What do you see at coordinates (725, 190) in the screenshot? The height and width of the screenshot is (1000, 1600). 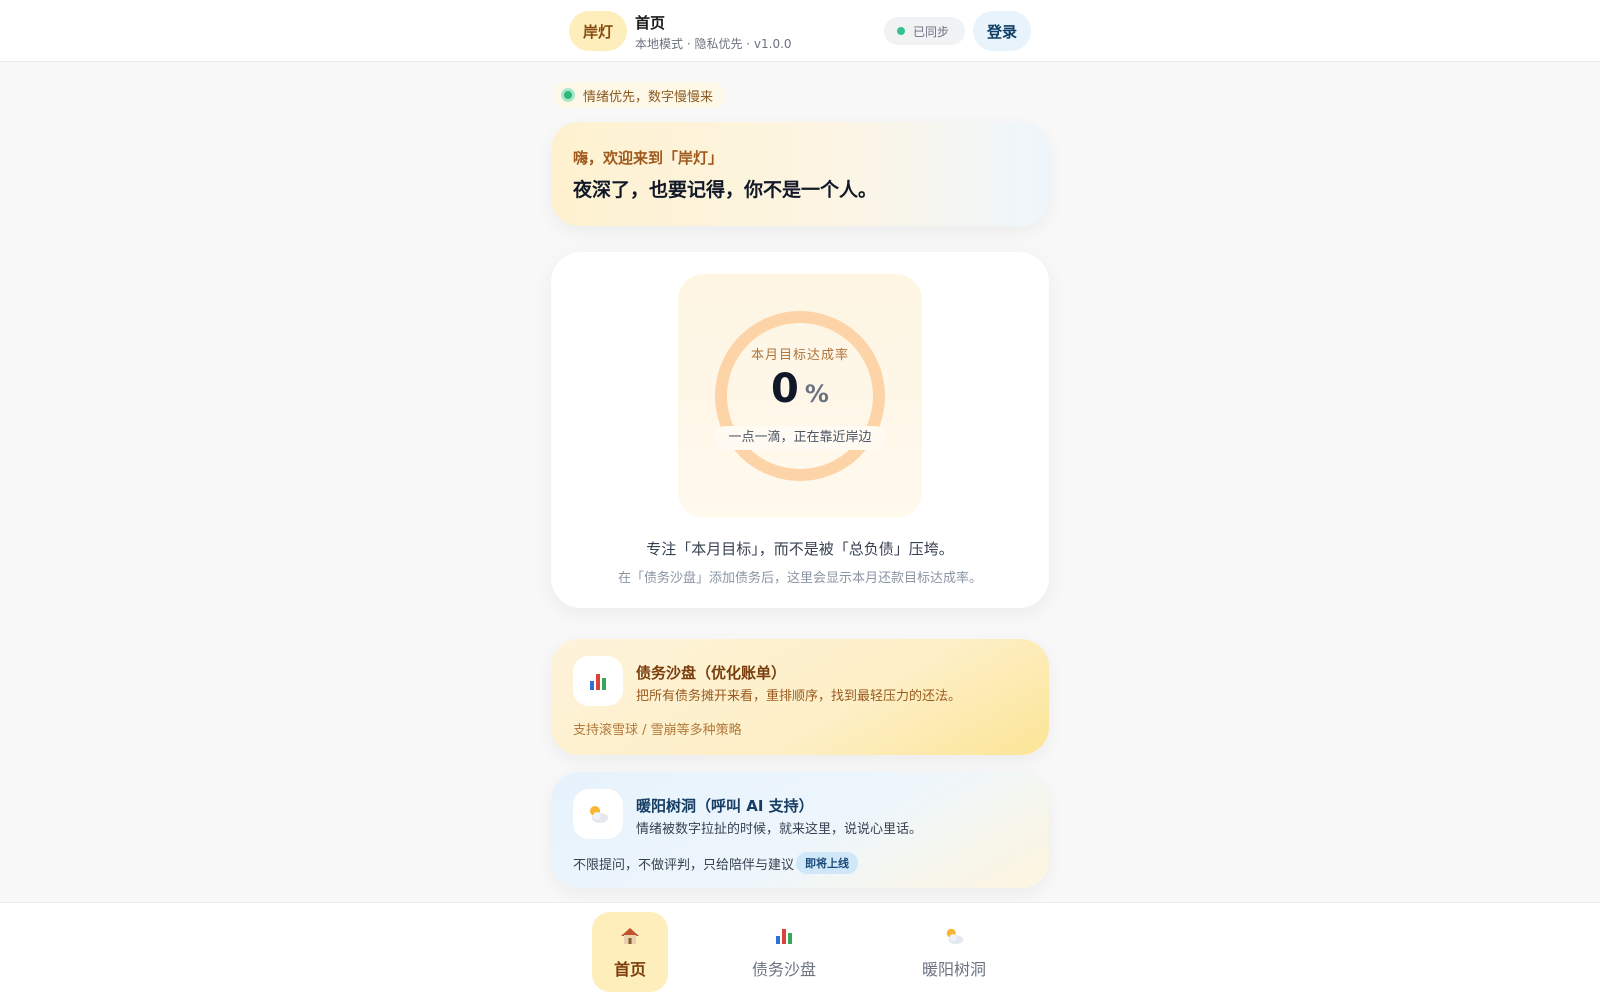 I see `welcome-message: 夜深了，也要记得，你不是一个人。` at bounding box center [725, 190].